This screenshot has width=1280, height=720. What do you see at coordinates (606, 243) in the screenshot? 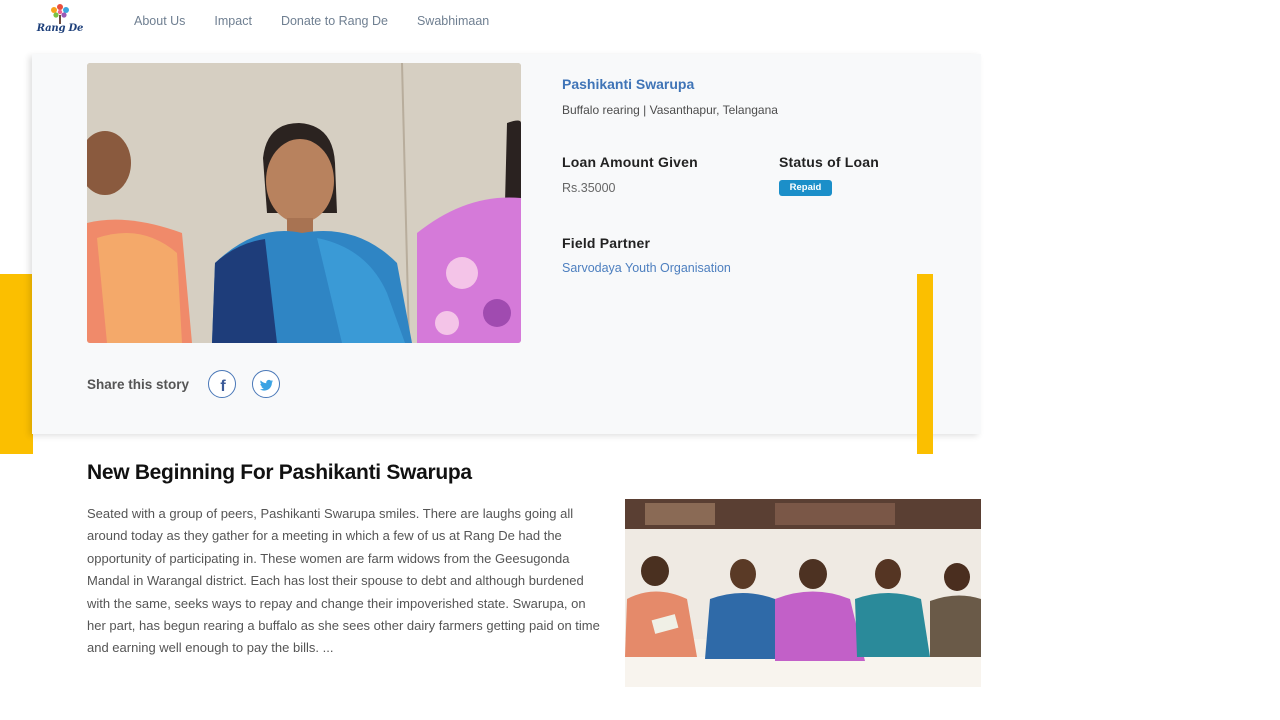
I see `field-partner-label: Field Partner` at bounding box center [606, 243].